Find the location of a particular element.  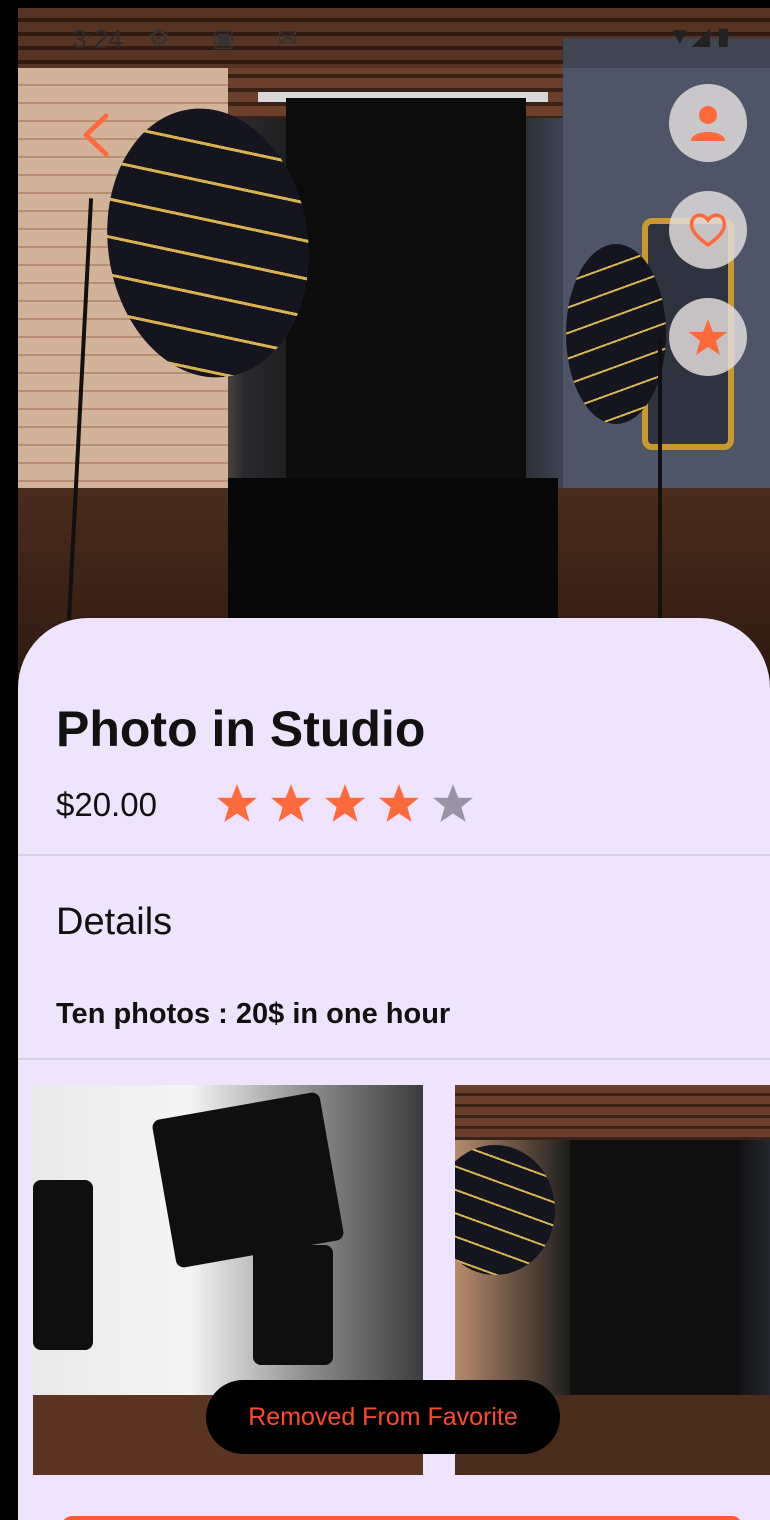

details-heading: Details is located at coordinates (114, 922).